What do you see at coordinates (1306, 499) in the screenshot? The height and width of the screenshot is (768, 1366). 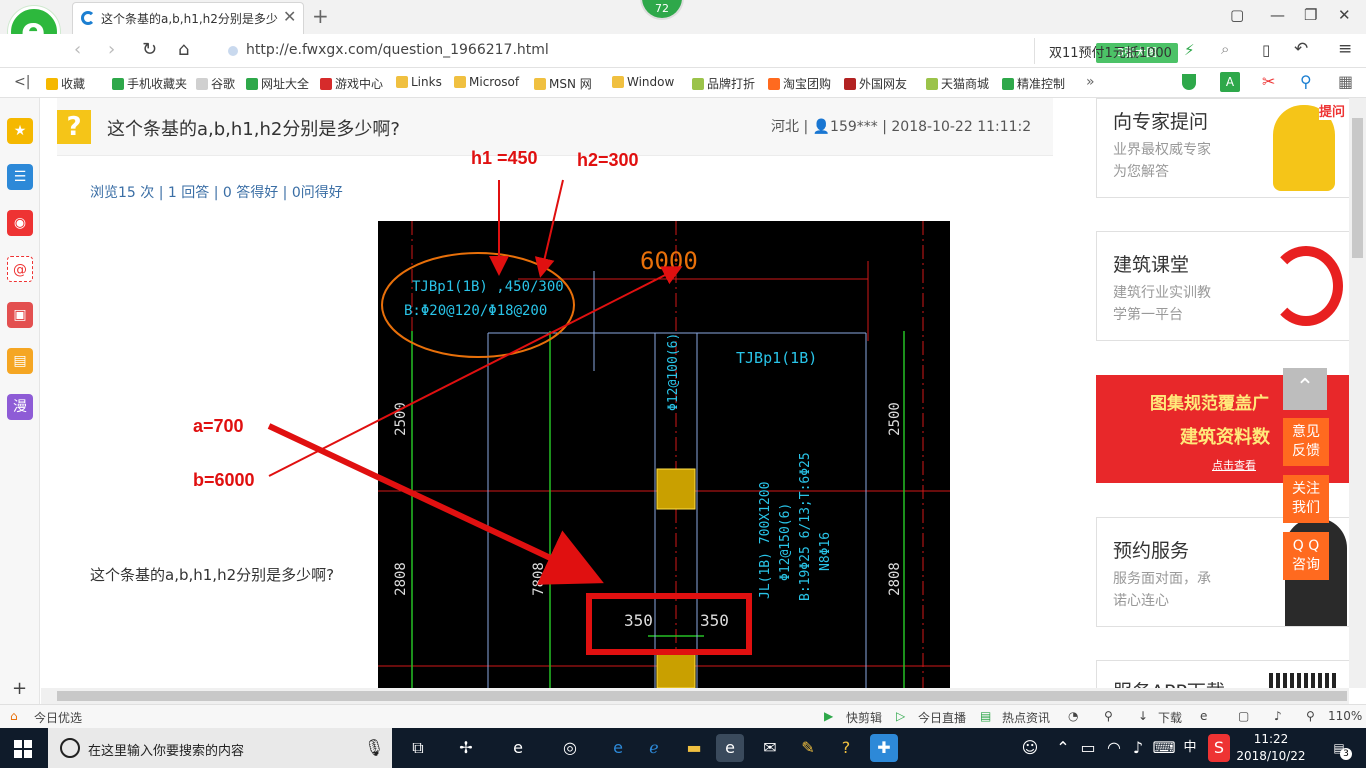 I see `follow-us-button: 关注 我们` at bounding box center [1306, 499].